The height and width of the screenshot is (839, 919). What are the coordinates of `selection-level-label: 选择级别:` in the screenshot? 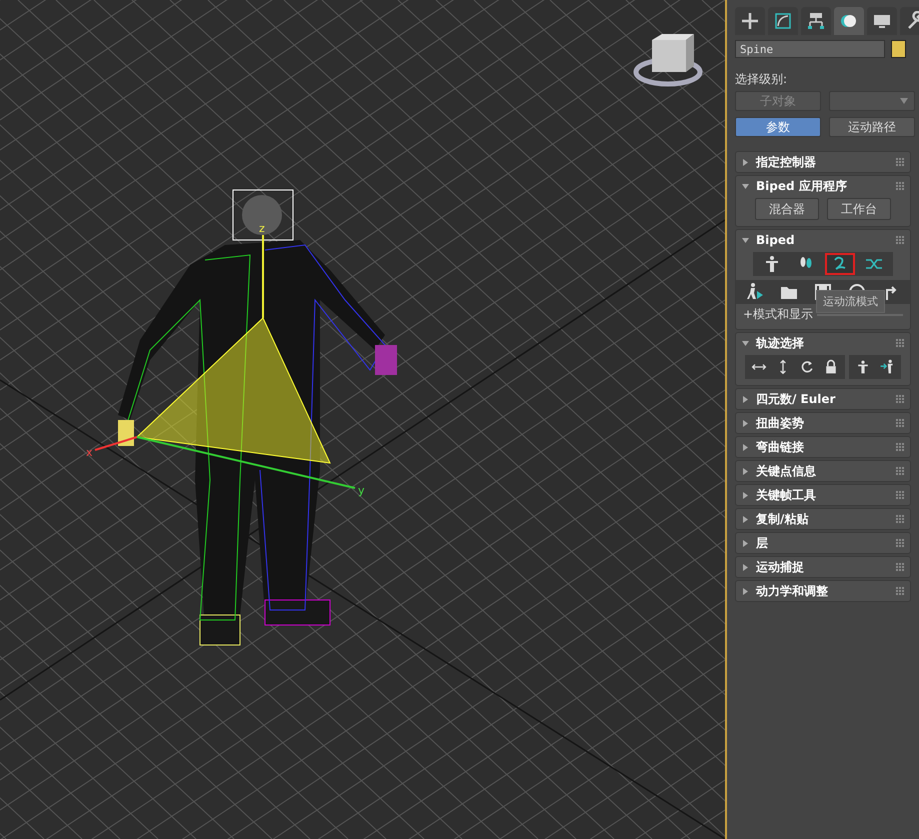 It's located at (761, 79).